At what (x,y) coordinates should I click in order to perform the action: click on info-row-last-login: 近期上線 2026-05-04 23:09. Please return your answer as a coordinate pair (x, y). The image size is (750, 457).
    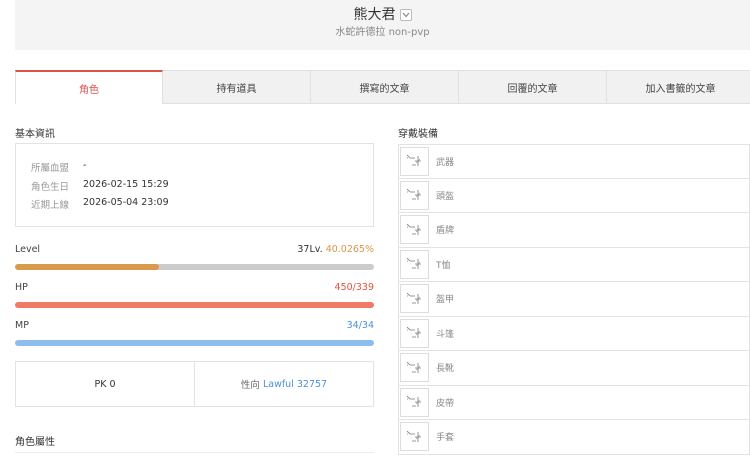
    Looking at the image, I should click on (100, 204).